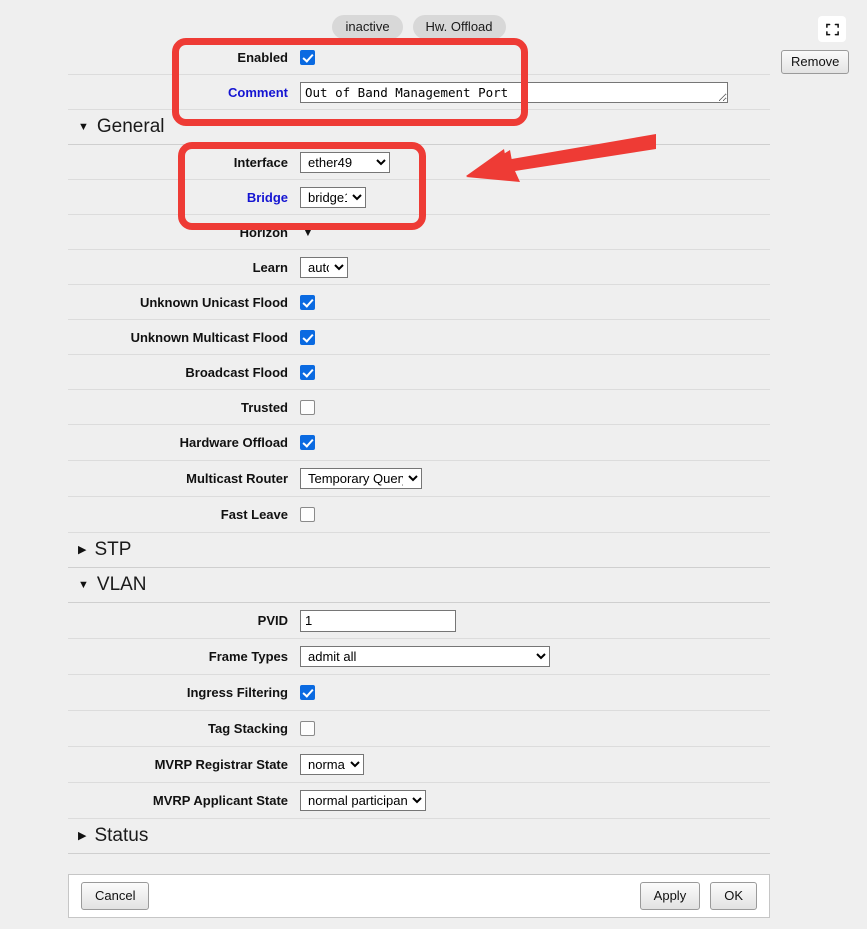  Describe the element at coordinates (260, 162) in the screenshot. I see `label-interface: Interface` at that location.